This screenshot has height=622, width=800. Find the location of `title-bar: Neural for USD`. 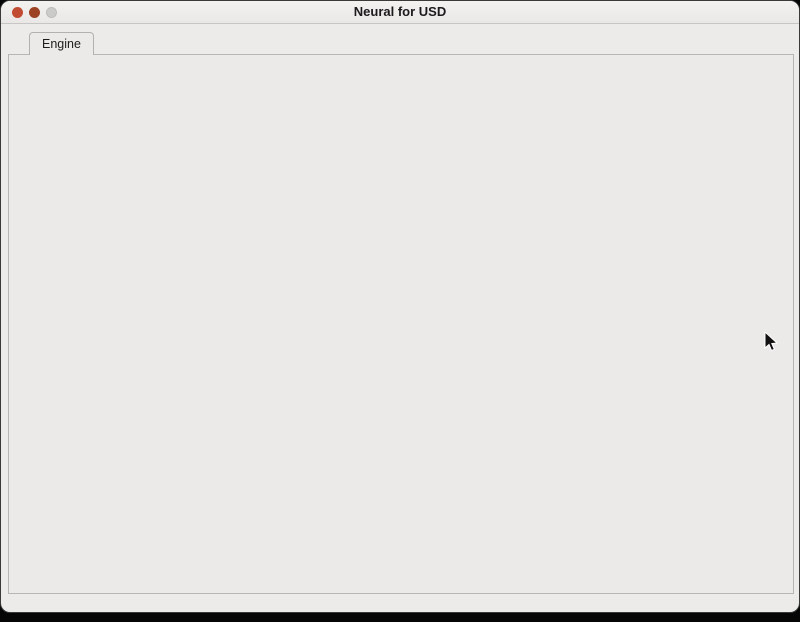

title-bar: Neural for USD is located at coordinates (400, 12).